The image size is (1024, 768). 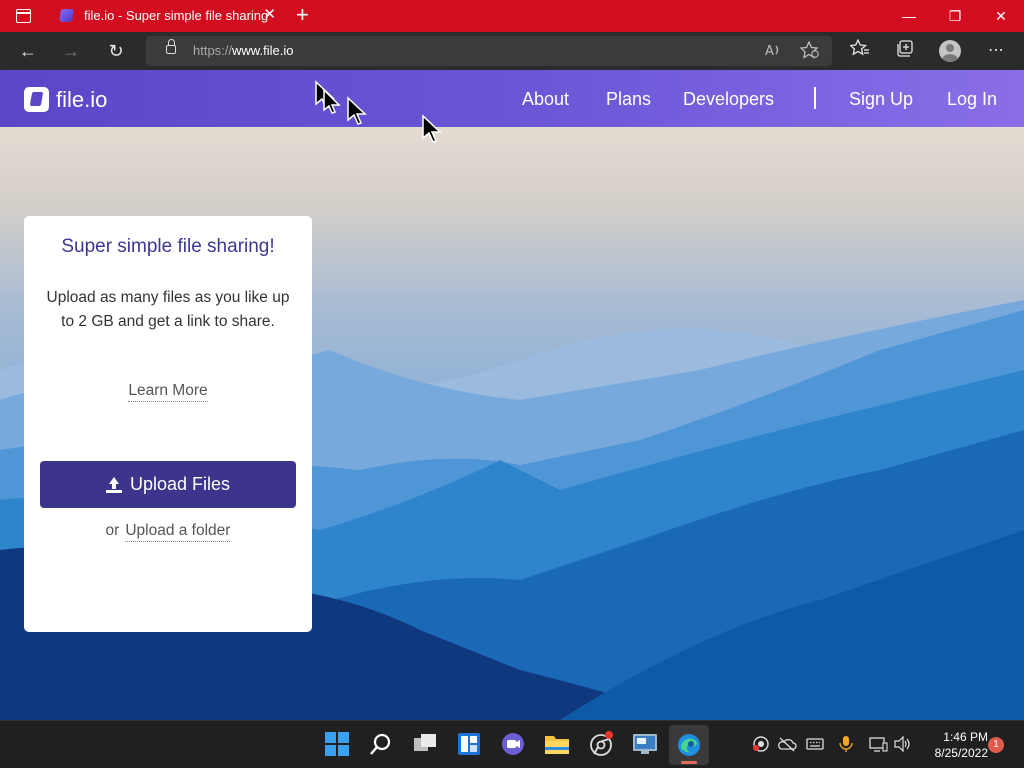 I want to click on browser-toolbar: ← → ↻ https://www.file.io A ⋯, so click(x=512, y=51).